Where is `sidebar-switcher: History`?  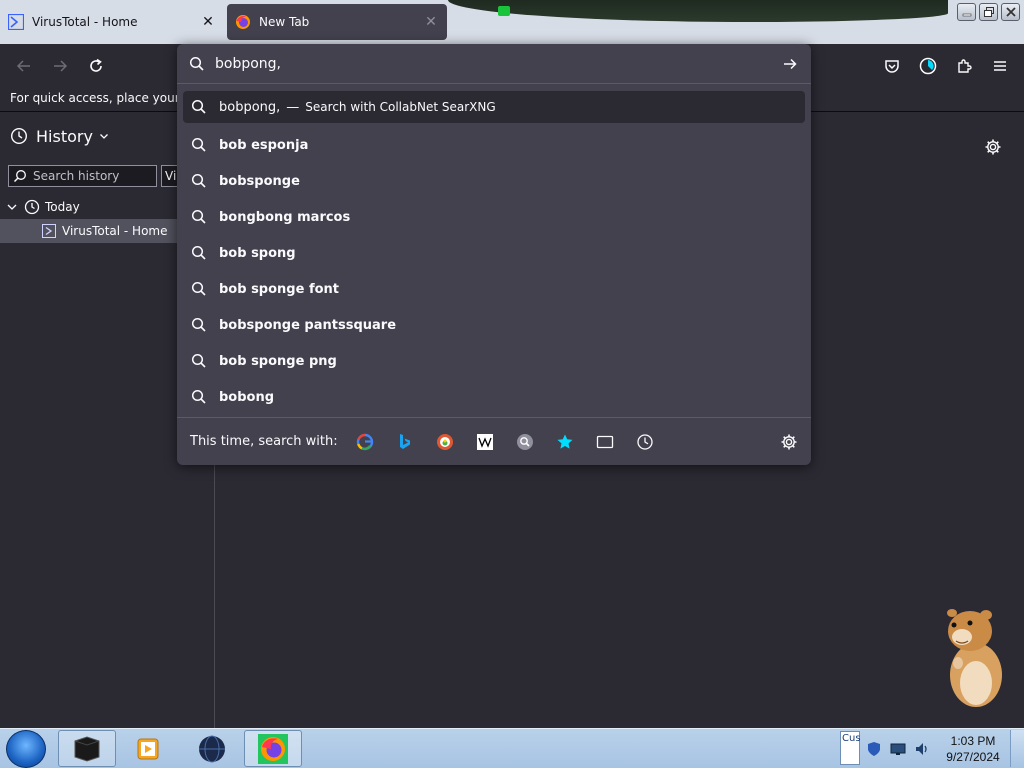 sidebar-switcher: History is located at coordinates (59, 136).